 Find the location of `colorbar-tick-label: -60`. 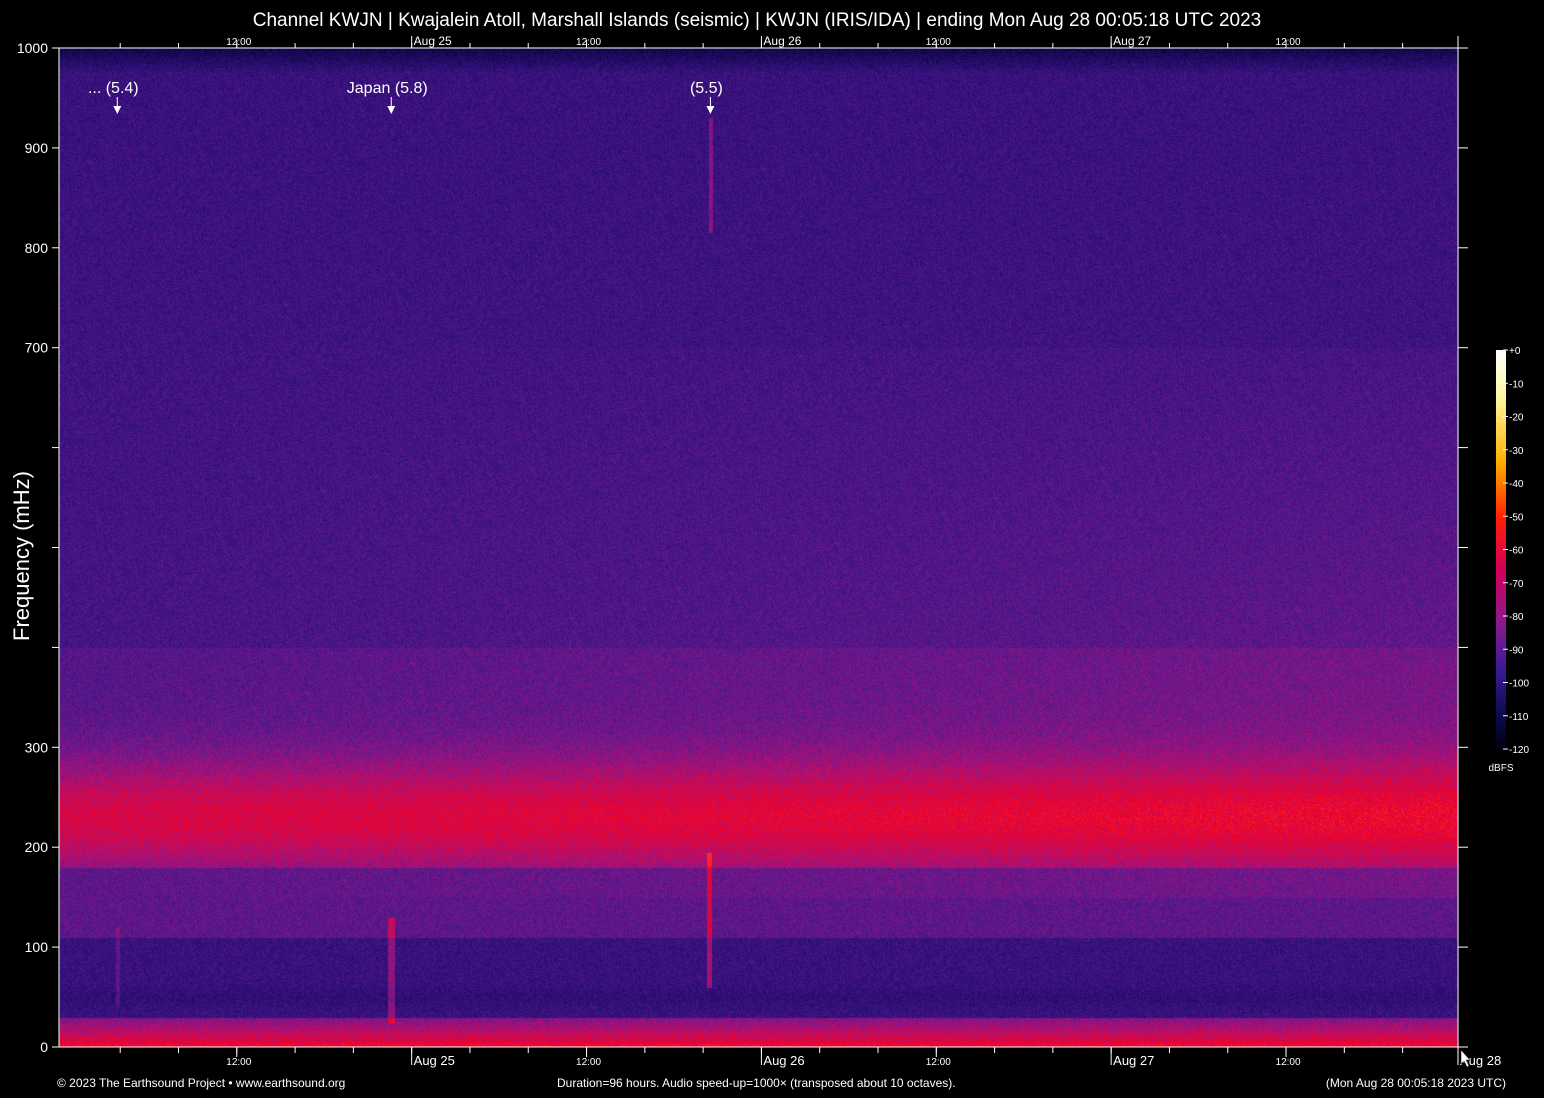

colorbar-tick-label: -60 is located at coordinates (1516, 551).